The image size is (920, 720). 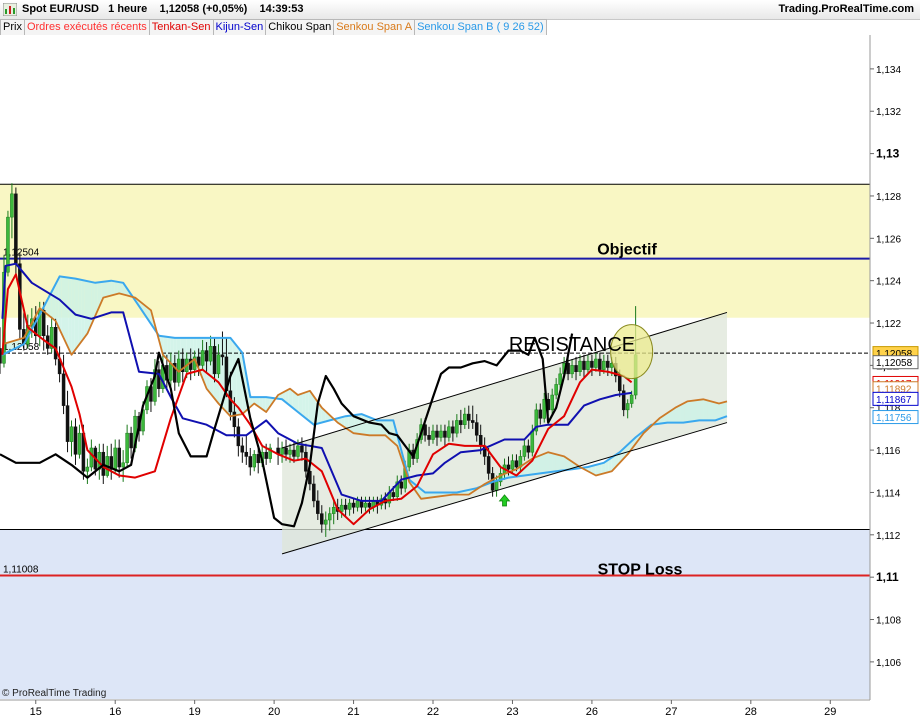 What do you see at coordinates (433, 712) in the screenshot?
I see `time-tick-label: 22` at bounding box center [433, 712].